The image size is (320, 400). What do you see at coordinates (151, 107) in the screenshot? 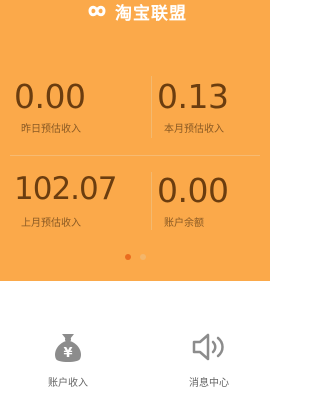
I see `divider-vertical-top` at bounding box center [151, 107].